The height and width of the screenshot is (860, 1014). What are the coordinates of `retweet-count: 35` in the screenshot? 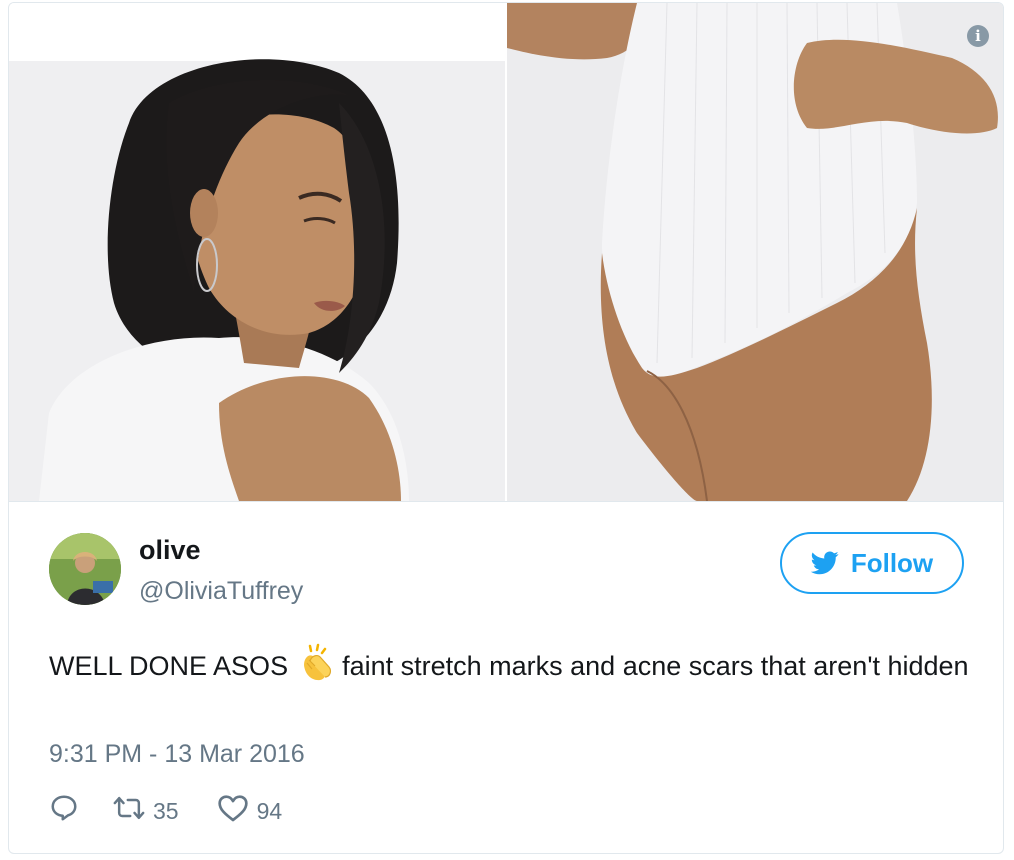 It's located at (166, 810).